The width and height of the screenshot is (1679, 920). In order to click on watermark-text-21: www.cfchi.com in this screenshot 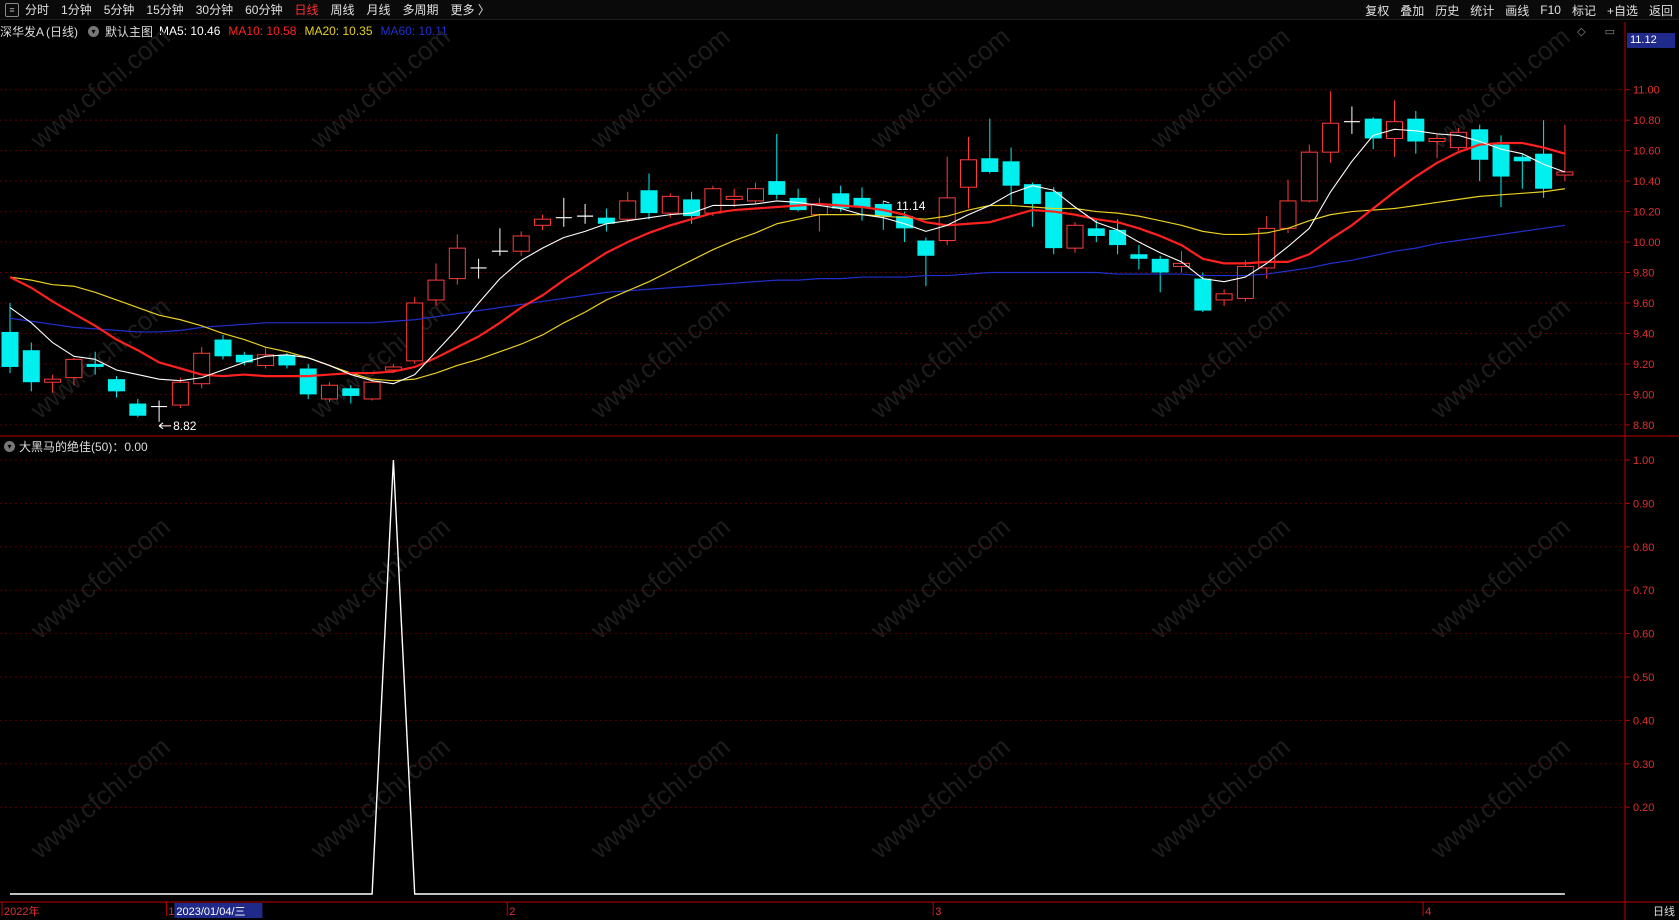, I will do `click(940, 798)`.